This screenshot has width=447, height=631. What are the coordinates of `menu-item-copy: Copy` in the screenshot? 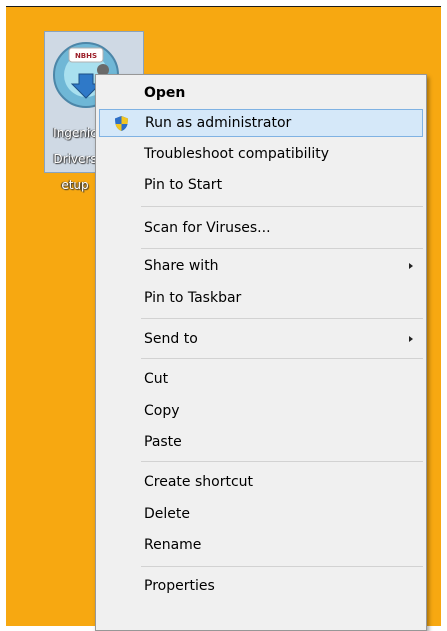 It's located at (261, 411).